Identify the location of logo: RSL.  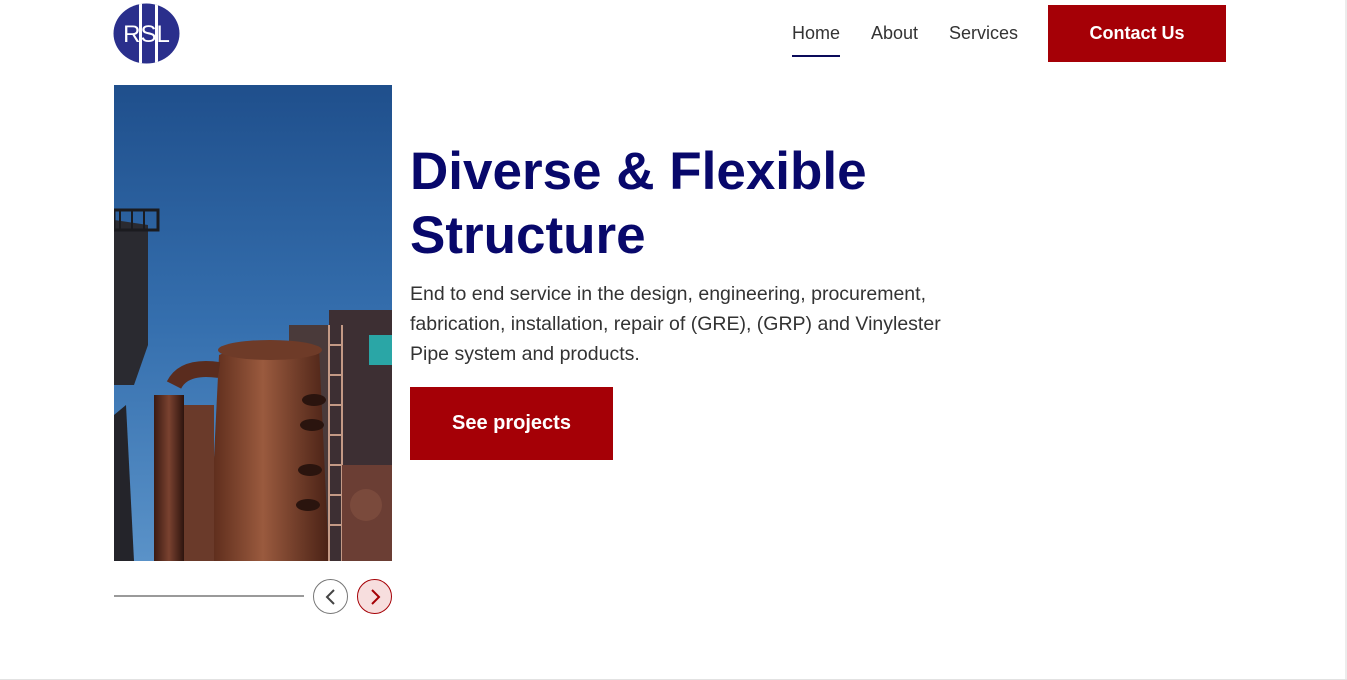
(146, 33).